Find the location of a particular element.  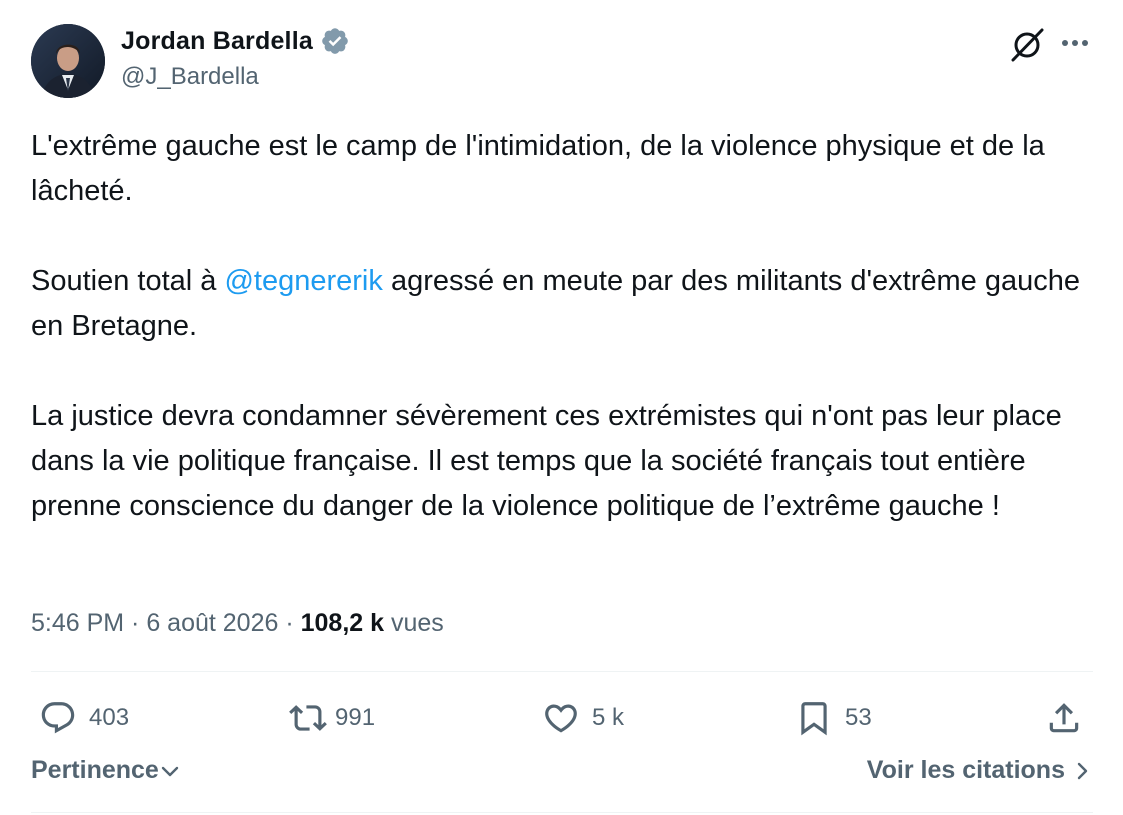

bookmark-count: 53 is located at coordinates (858, 717).